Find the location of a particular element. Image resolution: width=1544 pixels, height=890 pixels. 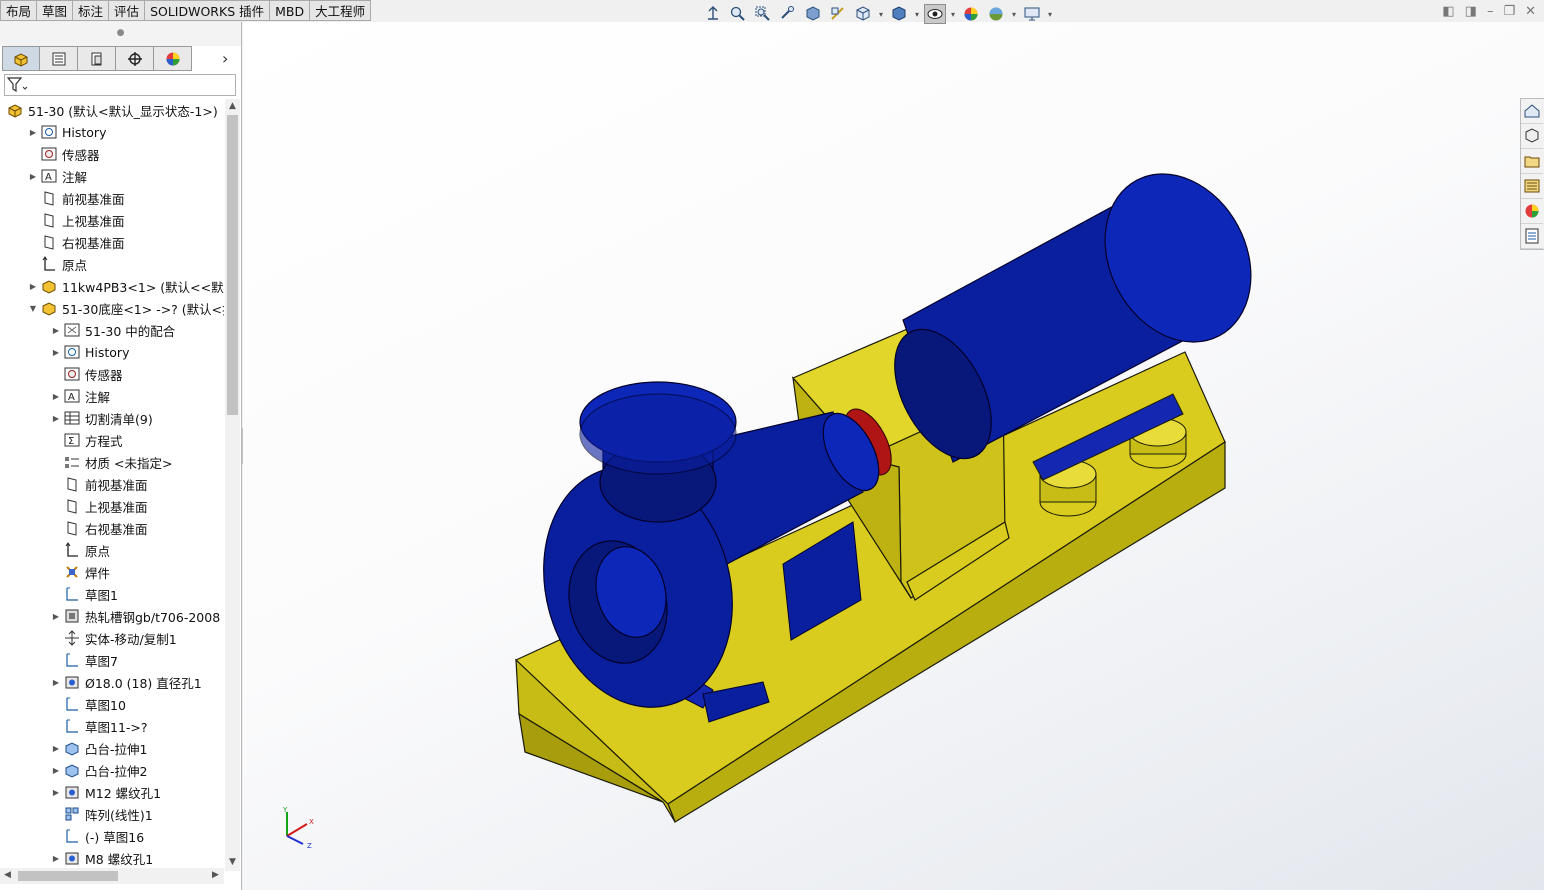

tile-left-icon: ◧ is located at coordinates (1448, 11).